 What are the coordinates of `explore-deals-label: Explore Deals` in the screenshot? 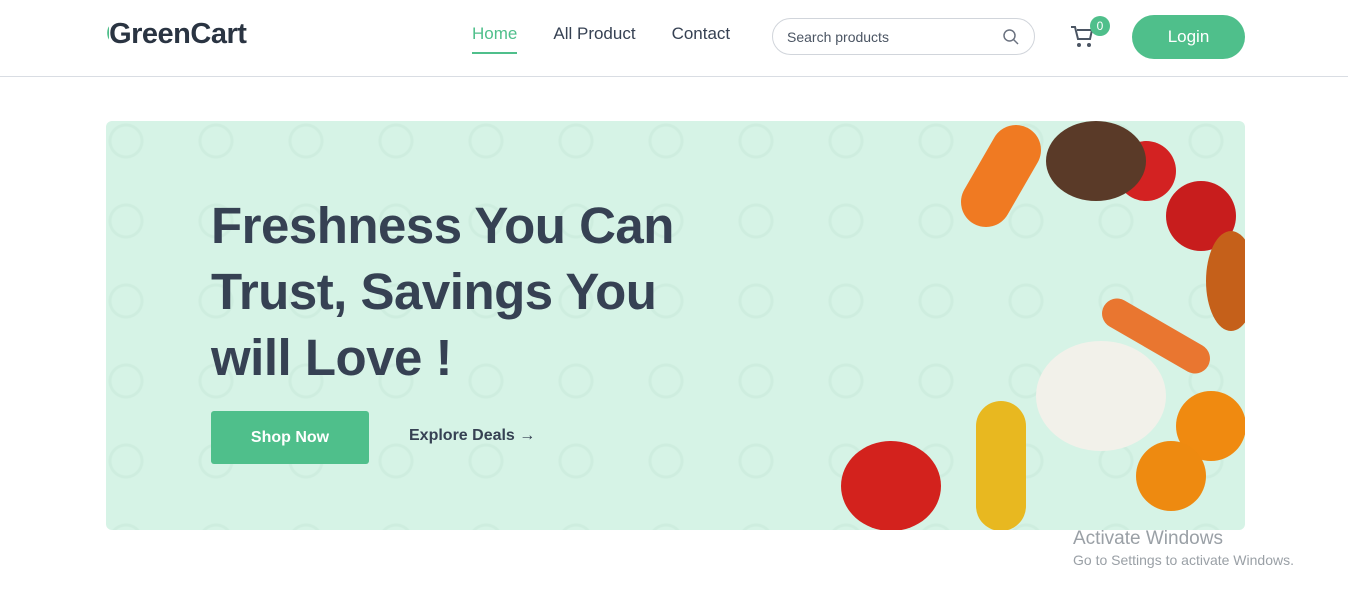 It's located at (462, 435).